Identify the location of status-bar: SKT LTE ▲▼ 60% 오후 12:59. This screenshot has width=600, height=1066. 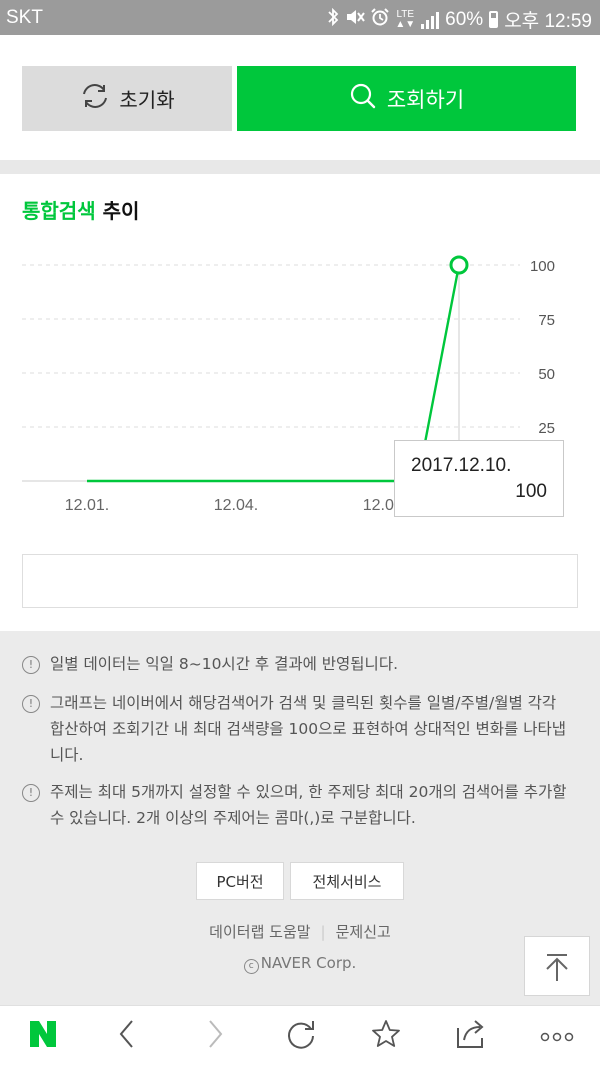
(300, 17).